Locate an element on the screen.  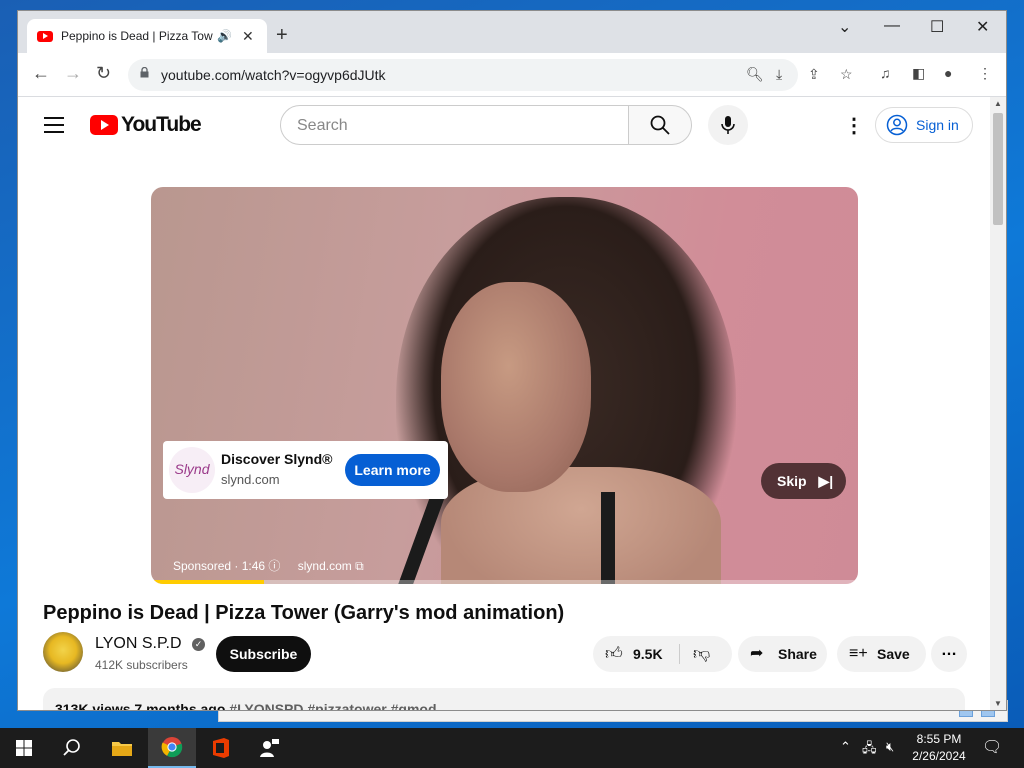
guide-menu-icon is located at coordinates (54, 127).